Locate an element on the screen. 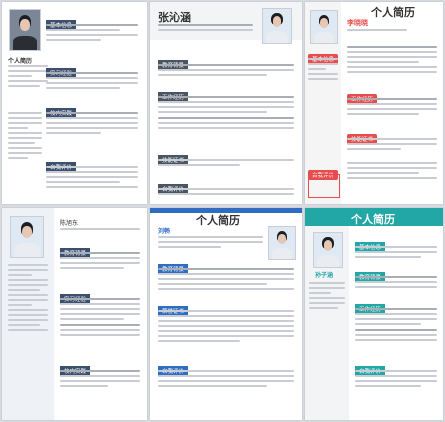 The height and width of the screenshot is (422, 445). candidate-name: 孙子涵 is located at coordinates (324, 275).